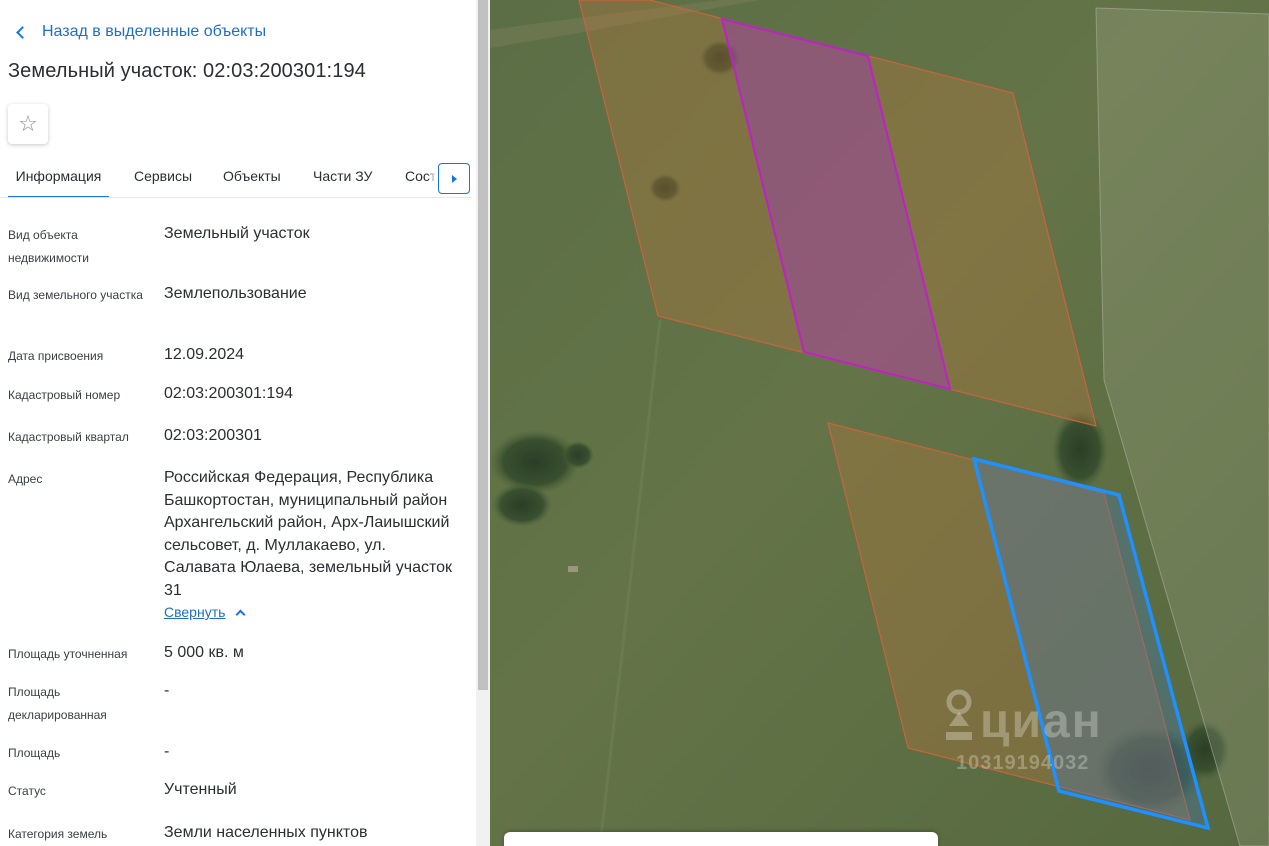  I want to click on map-bottom-card, so click(721, 839).